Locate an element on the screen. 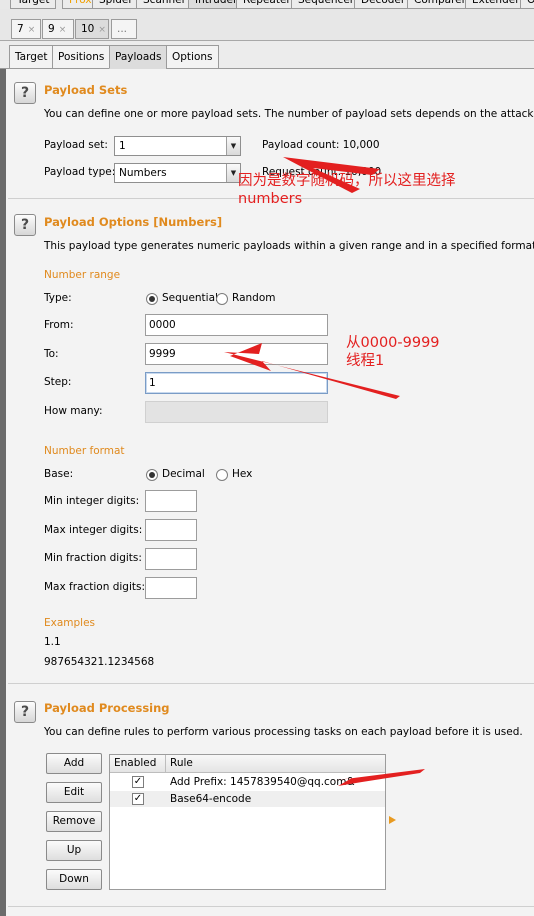 The image size is (534, 916). annotation-note-2: 从0000-9999 线程1 is located at coordinates (393, 352).